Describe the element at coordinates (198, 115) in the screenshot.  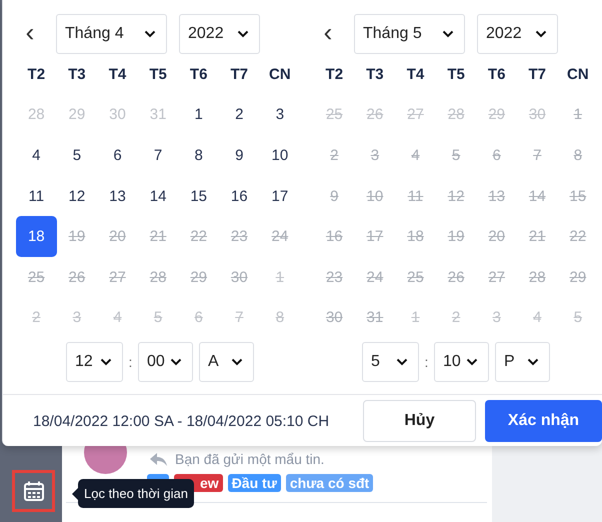
I see `day-cell: 1` at that location.